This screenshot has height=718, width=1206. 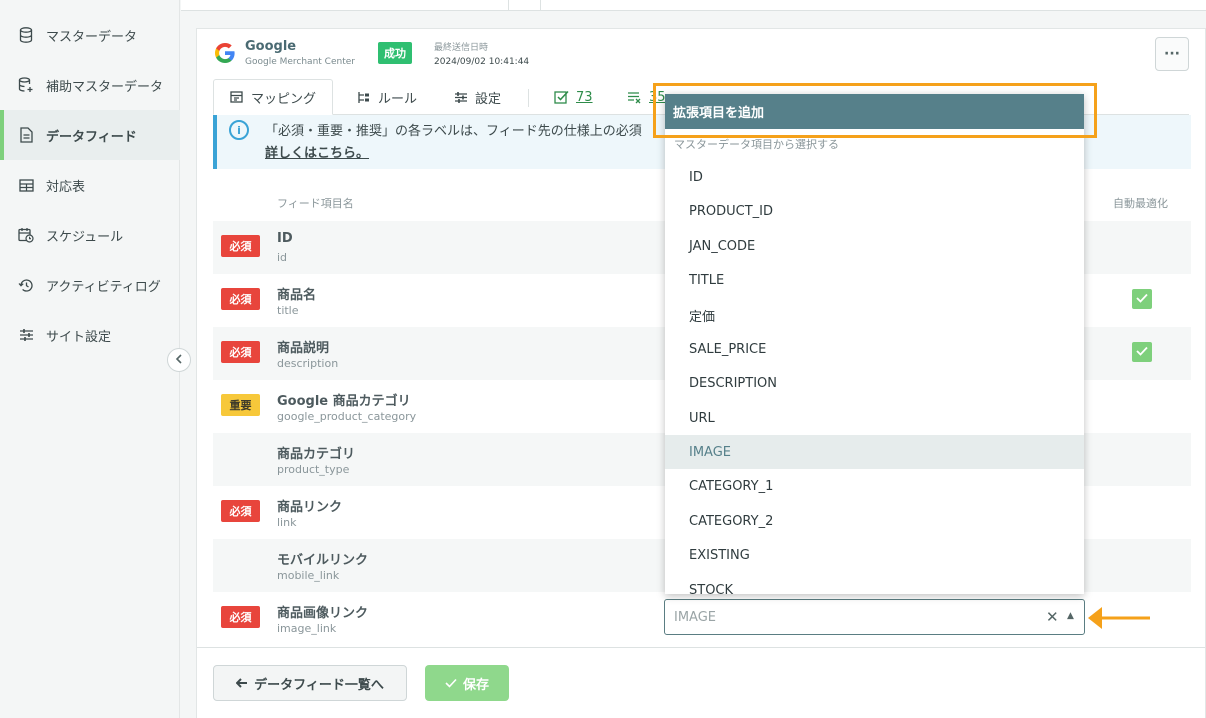 What do you see at coordinates (26, 285) in the screenshot?
I see `history-icon` at bounding box center [26, 285].